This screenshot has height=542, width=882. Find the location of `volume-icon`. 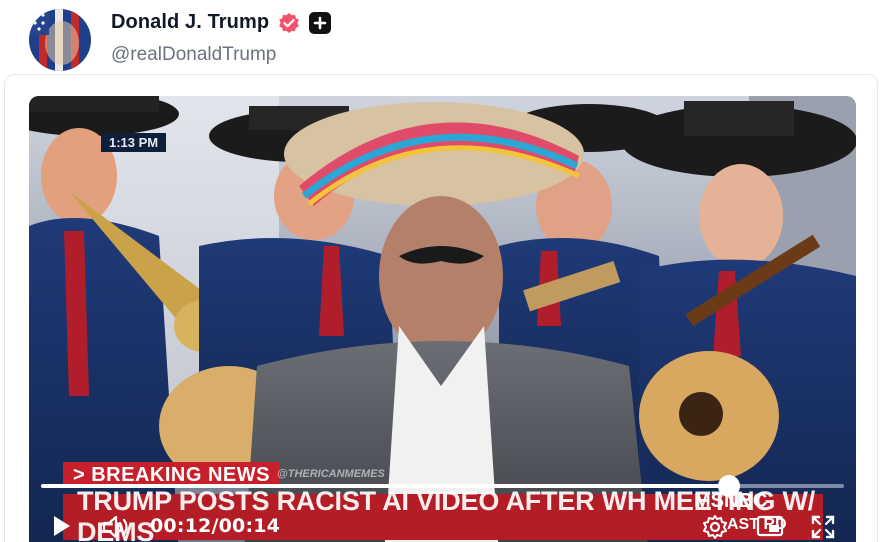

volume-icon is located at coordinates (116, 527).